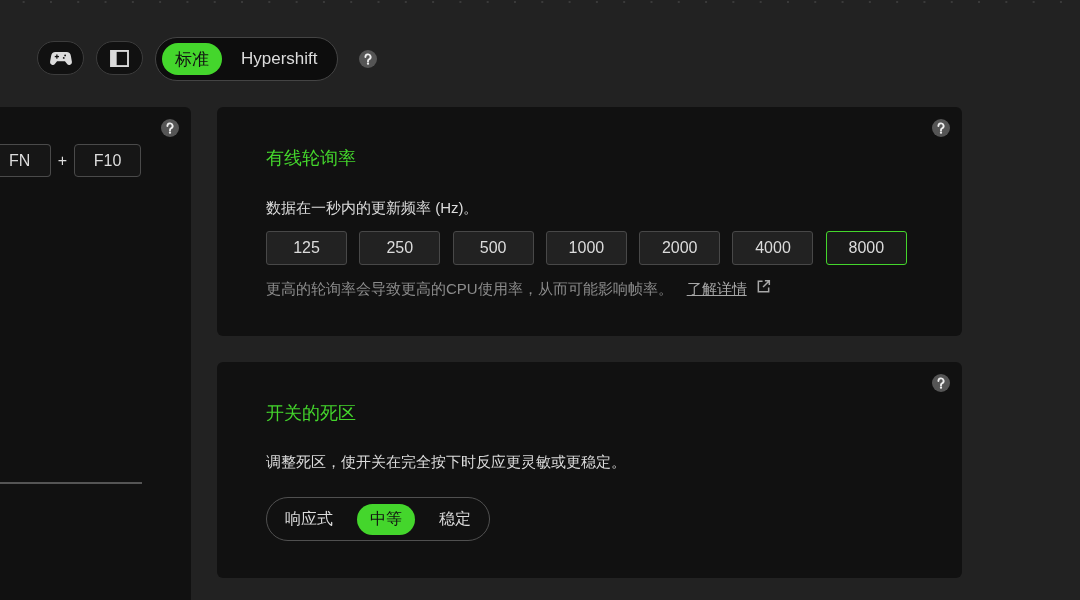 This screenshot has width=1080, height=600. What do you see at coordinates (716, 289) in the screenshot?
I see `learn-more-link: 了解详情` at bounding box center [716, 289].